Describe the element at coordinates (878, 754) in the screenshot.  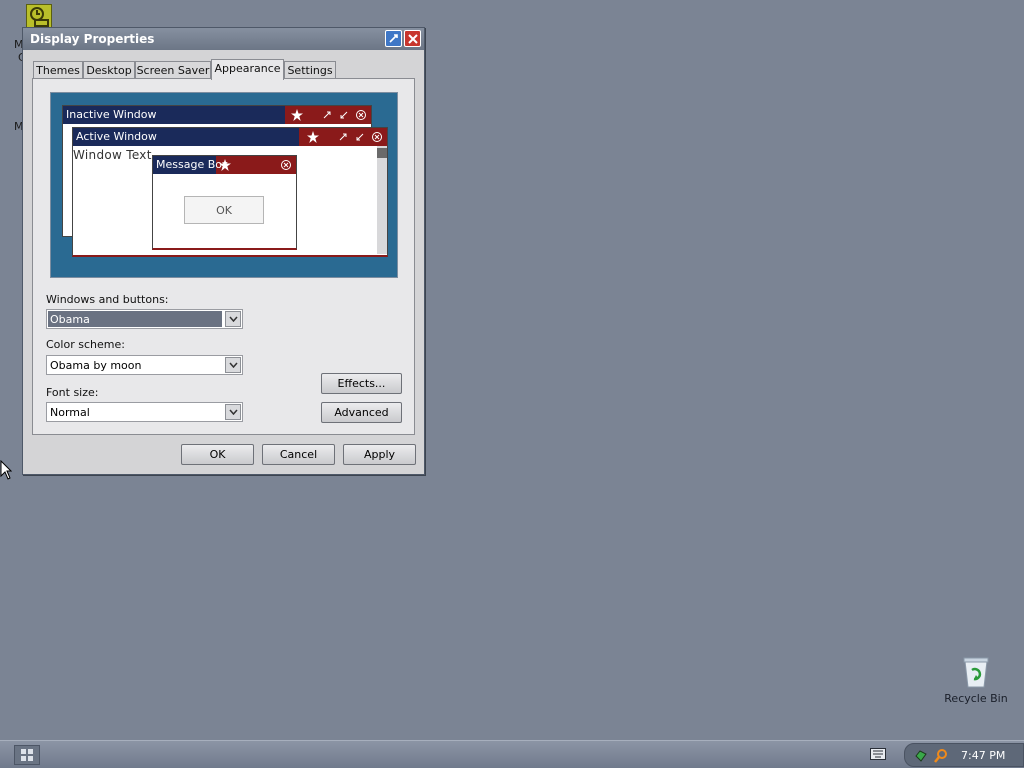
I see `keyboard-icon` at that location.